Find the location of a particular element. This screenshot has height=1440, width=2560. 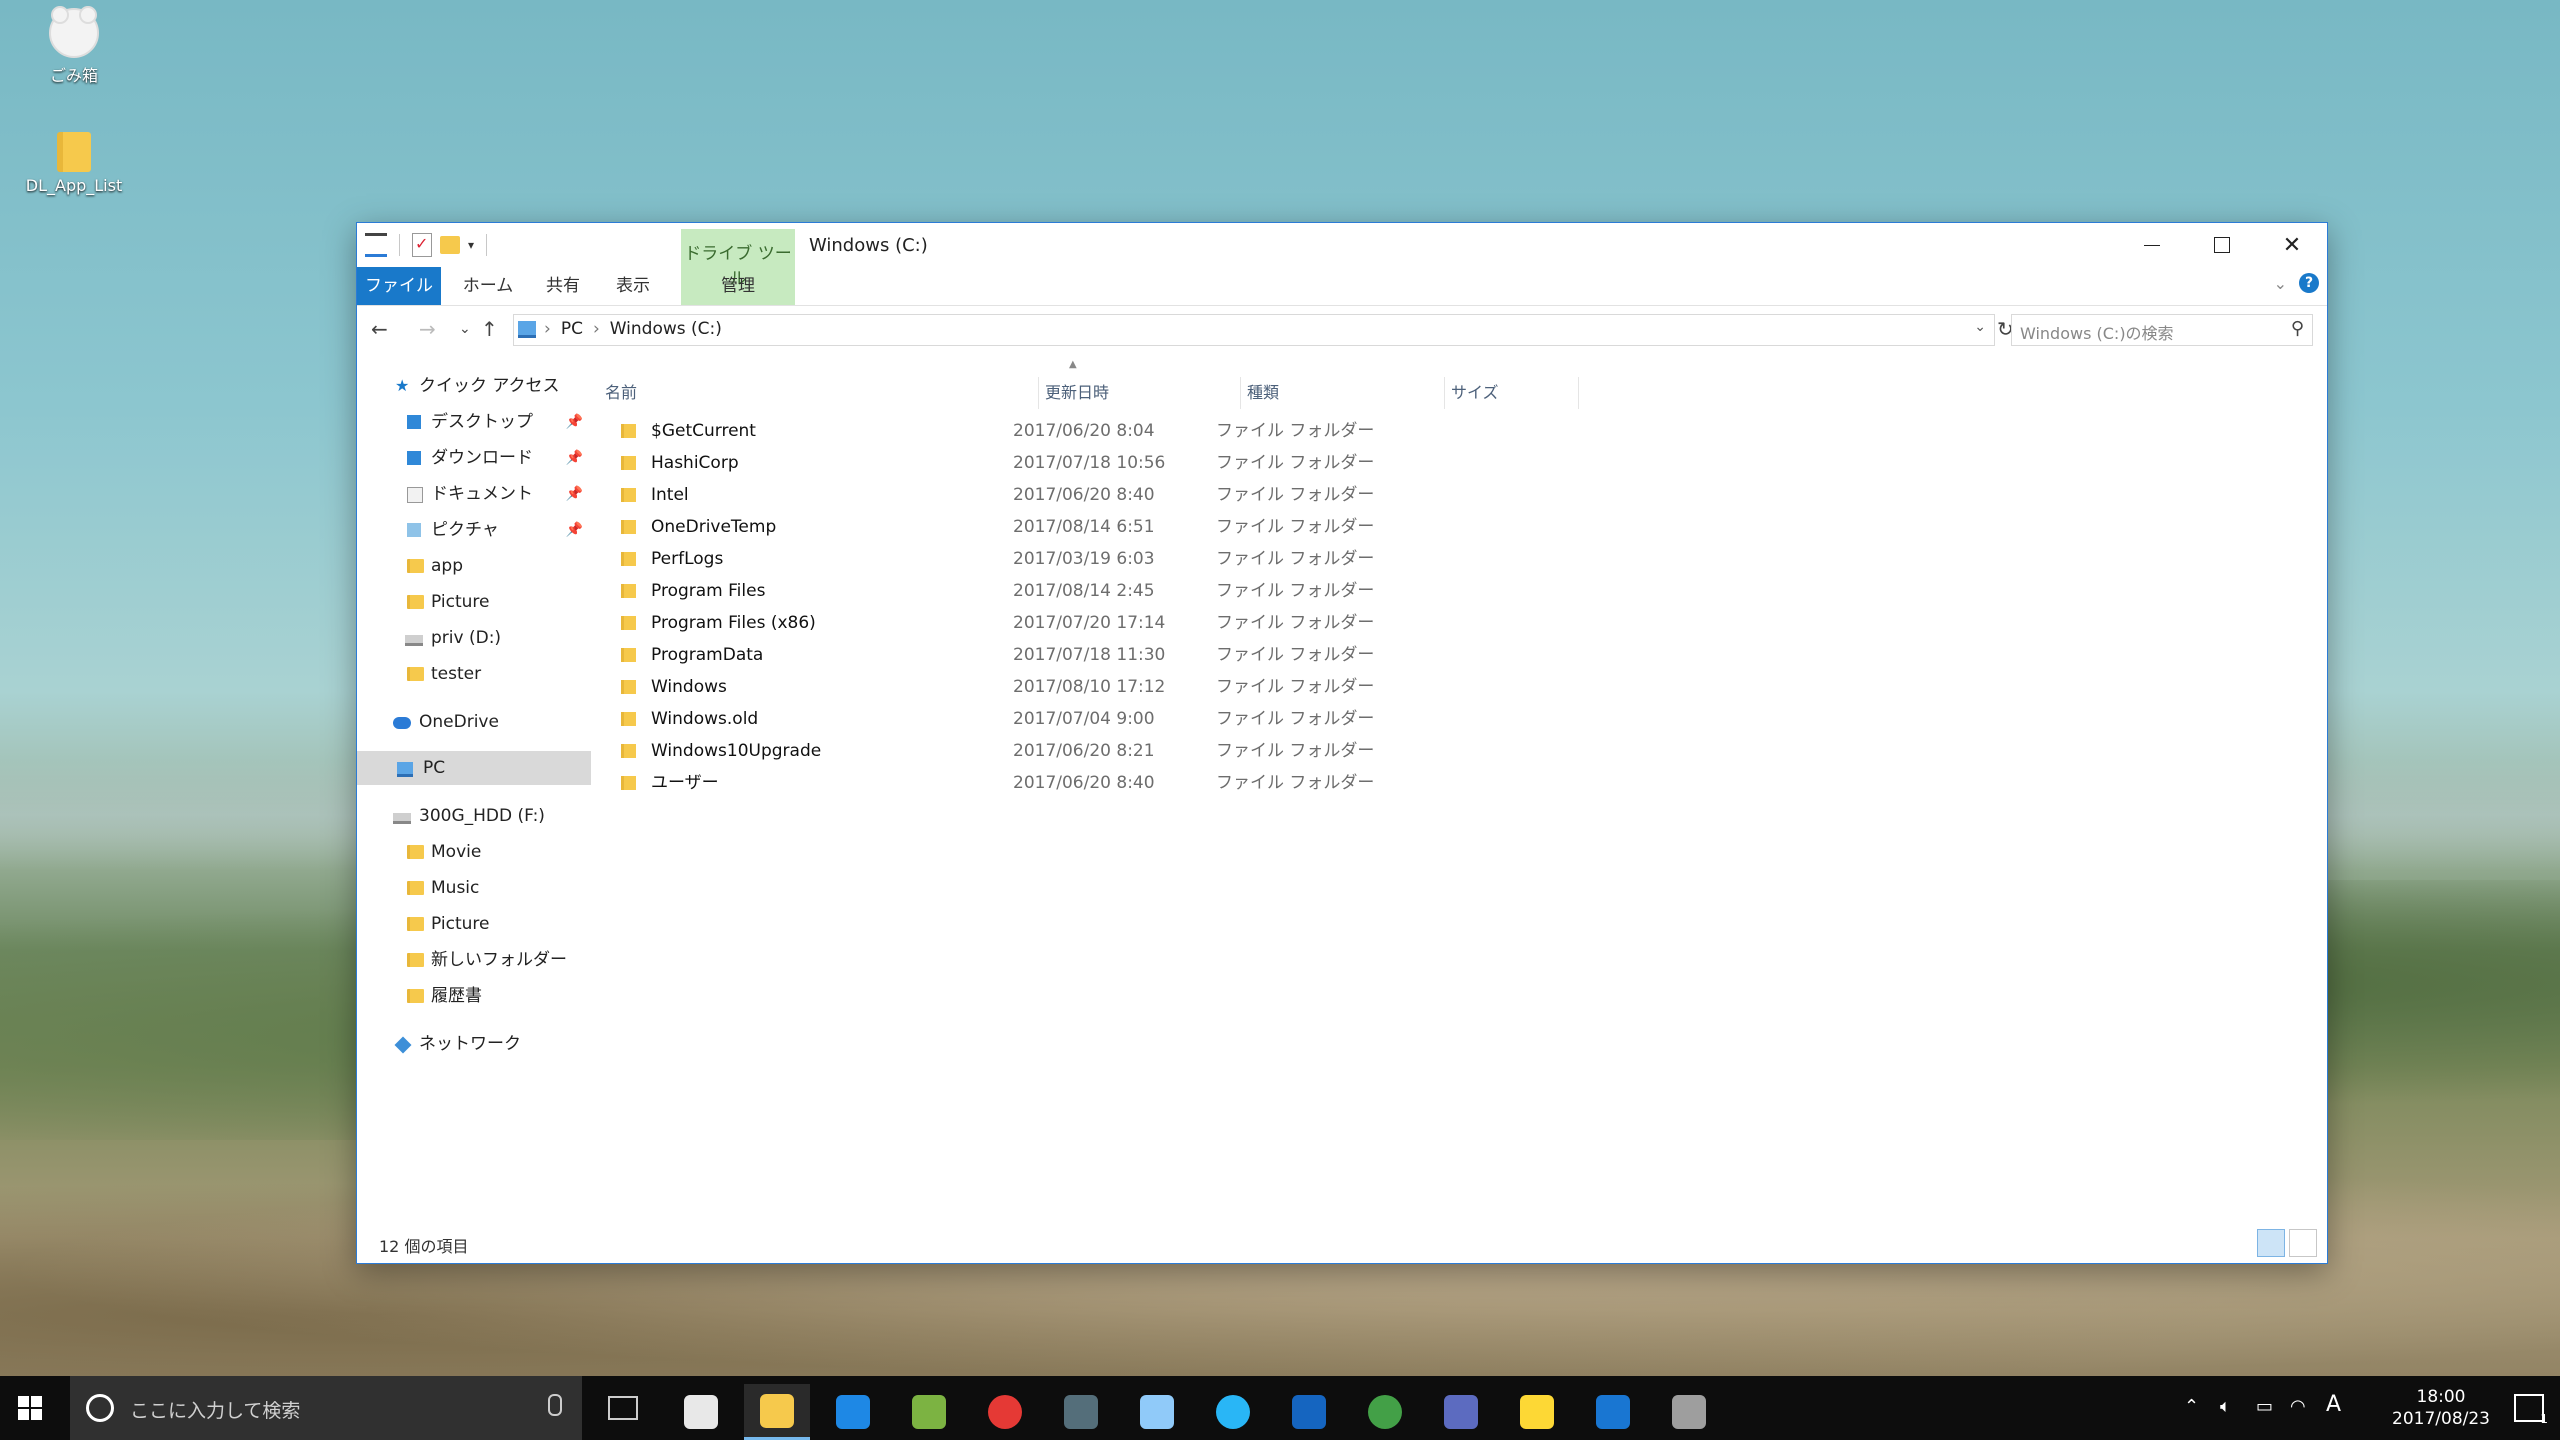

taskbar-app-chrome is located at coordinates (1005, 1412).